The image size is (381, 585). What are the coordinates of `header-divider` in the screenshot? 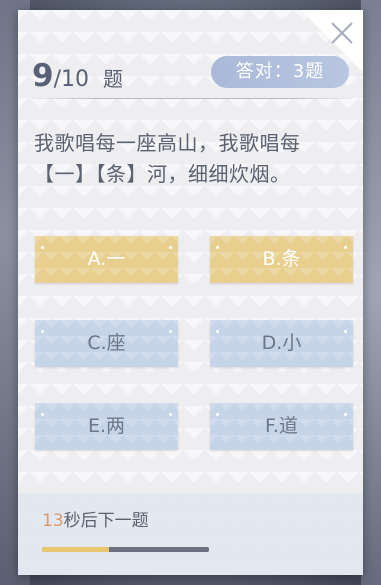 It's located at (191, 98).